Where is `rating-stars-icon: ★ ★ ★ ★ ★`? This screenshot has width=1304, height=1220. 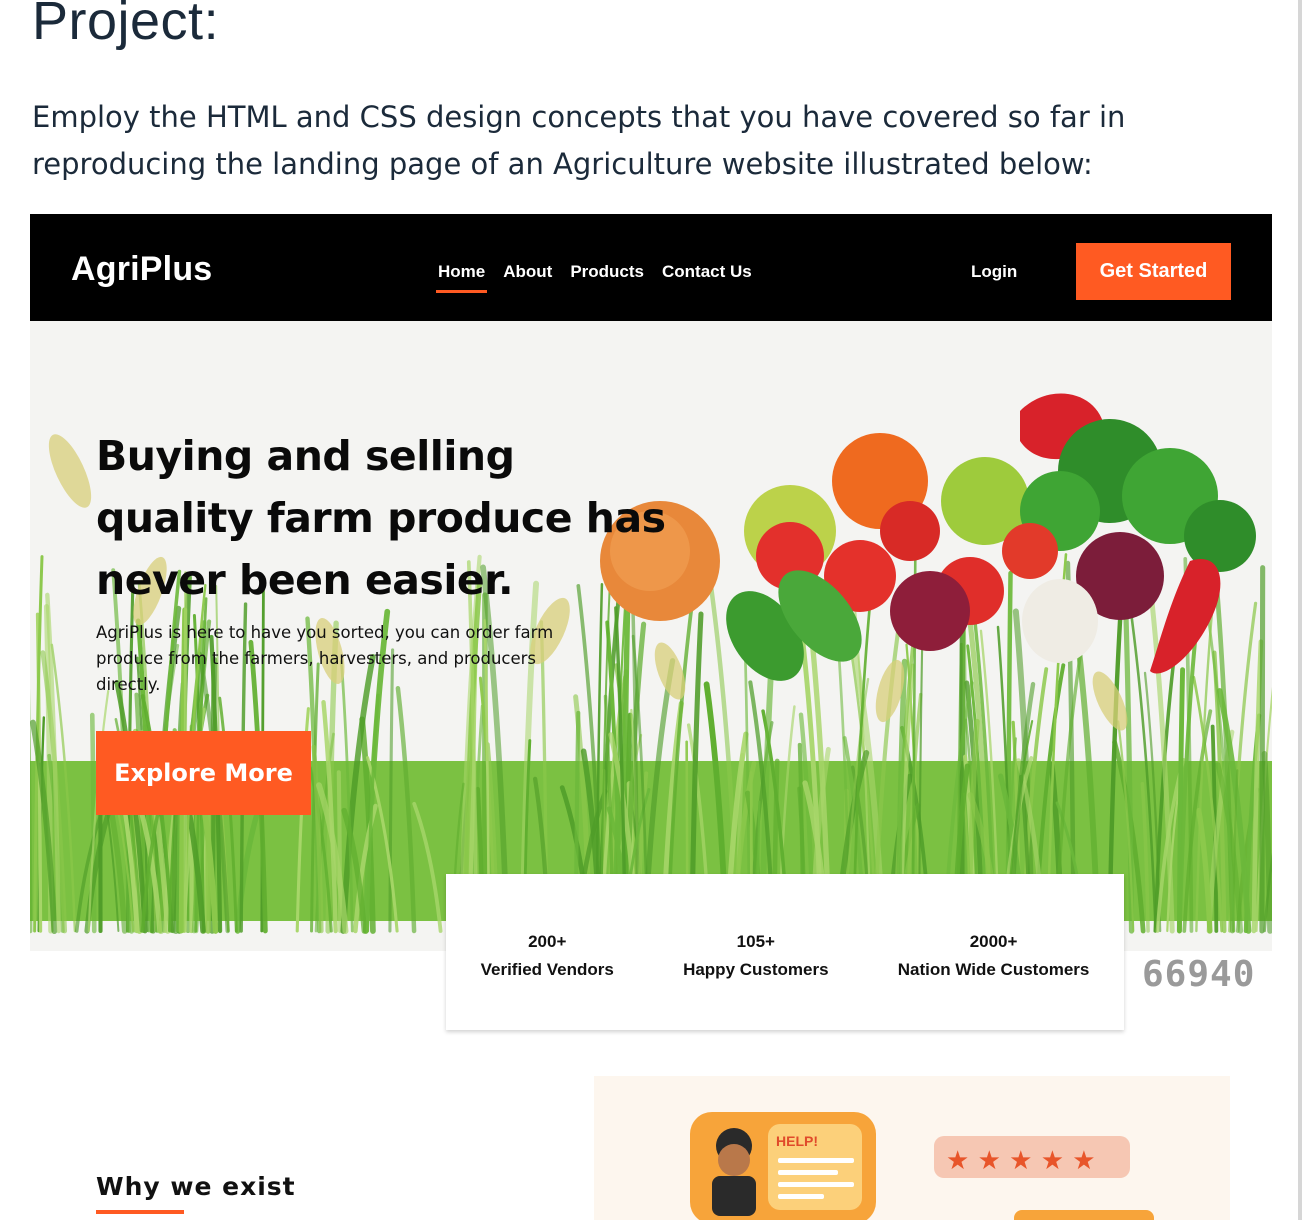
rating-stars-icon: ★ ★ ★ ★ ★ is located at coordinates (1021, 1161).